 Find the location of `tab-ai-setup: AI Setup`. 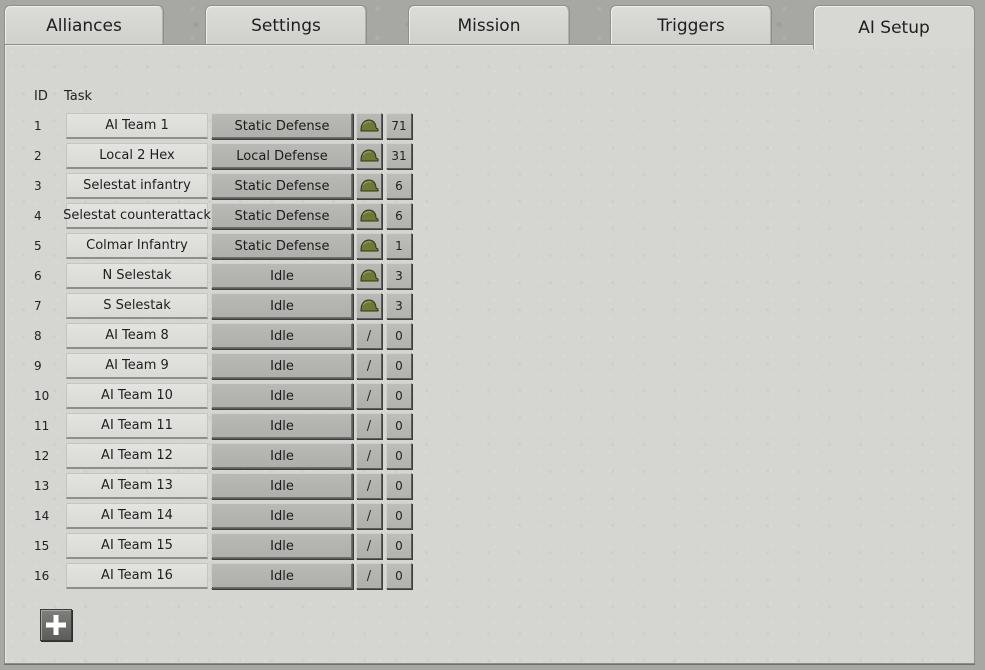

tab-ai-setup: AI Setup is located at coordinates (894, 27).